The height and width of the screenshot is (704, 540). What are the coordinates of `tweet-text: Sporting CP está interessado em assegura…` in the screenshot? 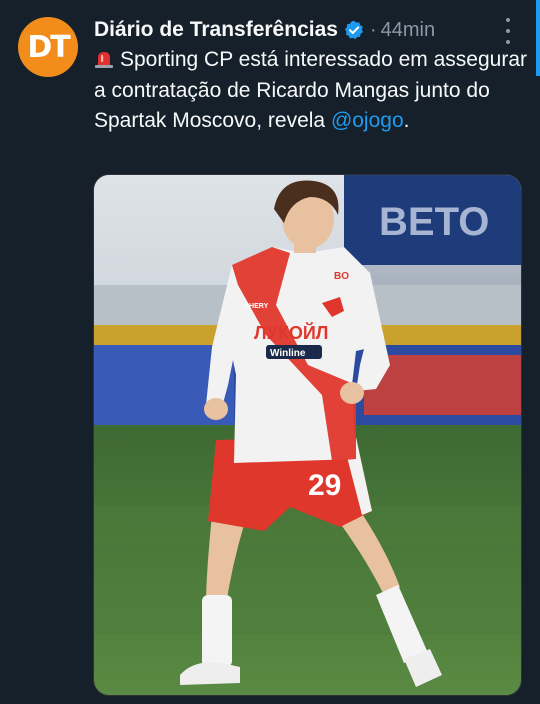 It's located at (314, 91).